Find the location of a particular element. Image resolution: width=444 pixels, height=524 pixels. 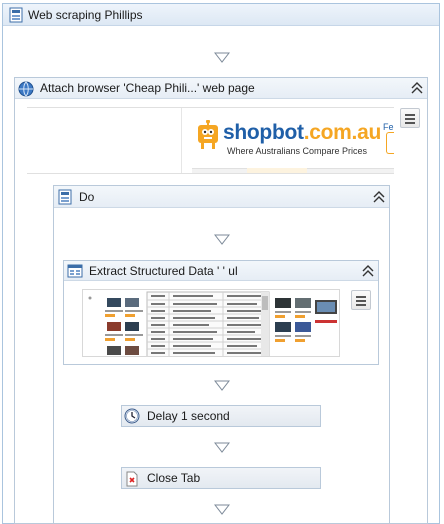

extract-preview is located at coordinates (211, 323).